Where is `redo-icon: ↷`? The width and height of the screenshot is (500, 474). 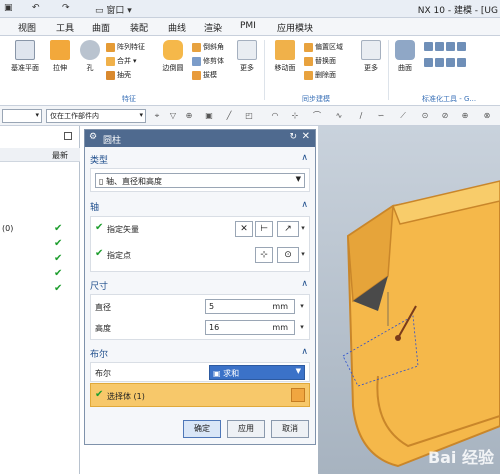
redo-icon: ↷ is located at coordinates (66, 8).